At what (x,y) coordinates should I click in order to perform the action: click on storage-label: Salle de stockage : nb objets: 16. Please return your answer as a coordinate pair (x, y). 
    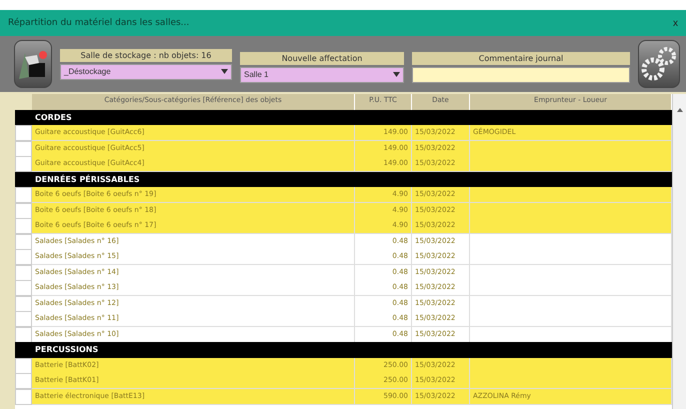
    Looking at the image, I should click on (146, 55).